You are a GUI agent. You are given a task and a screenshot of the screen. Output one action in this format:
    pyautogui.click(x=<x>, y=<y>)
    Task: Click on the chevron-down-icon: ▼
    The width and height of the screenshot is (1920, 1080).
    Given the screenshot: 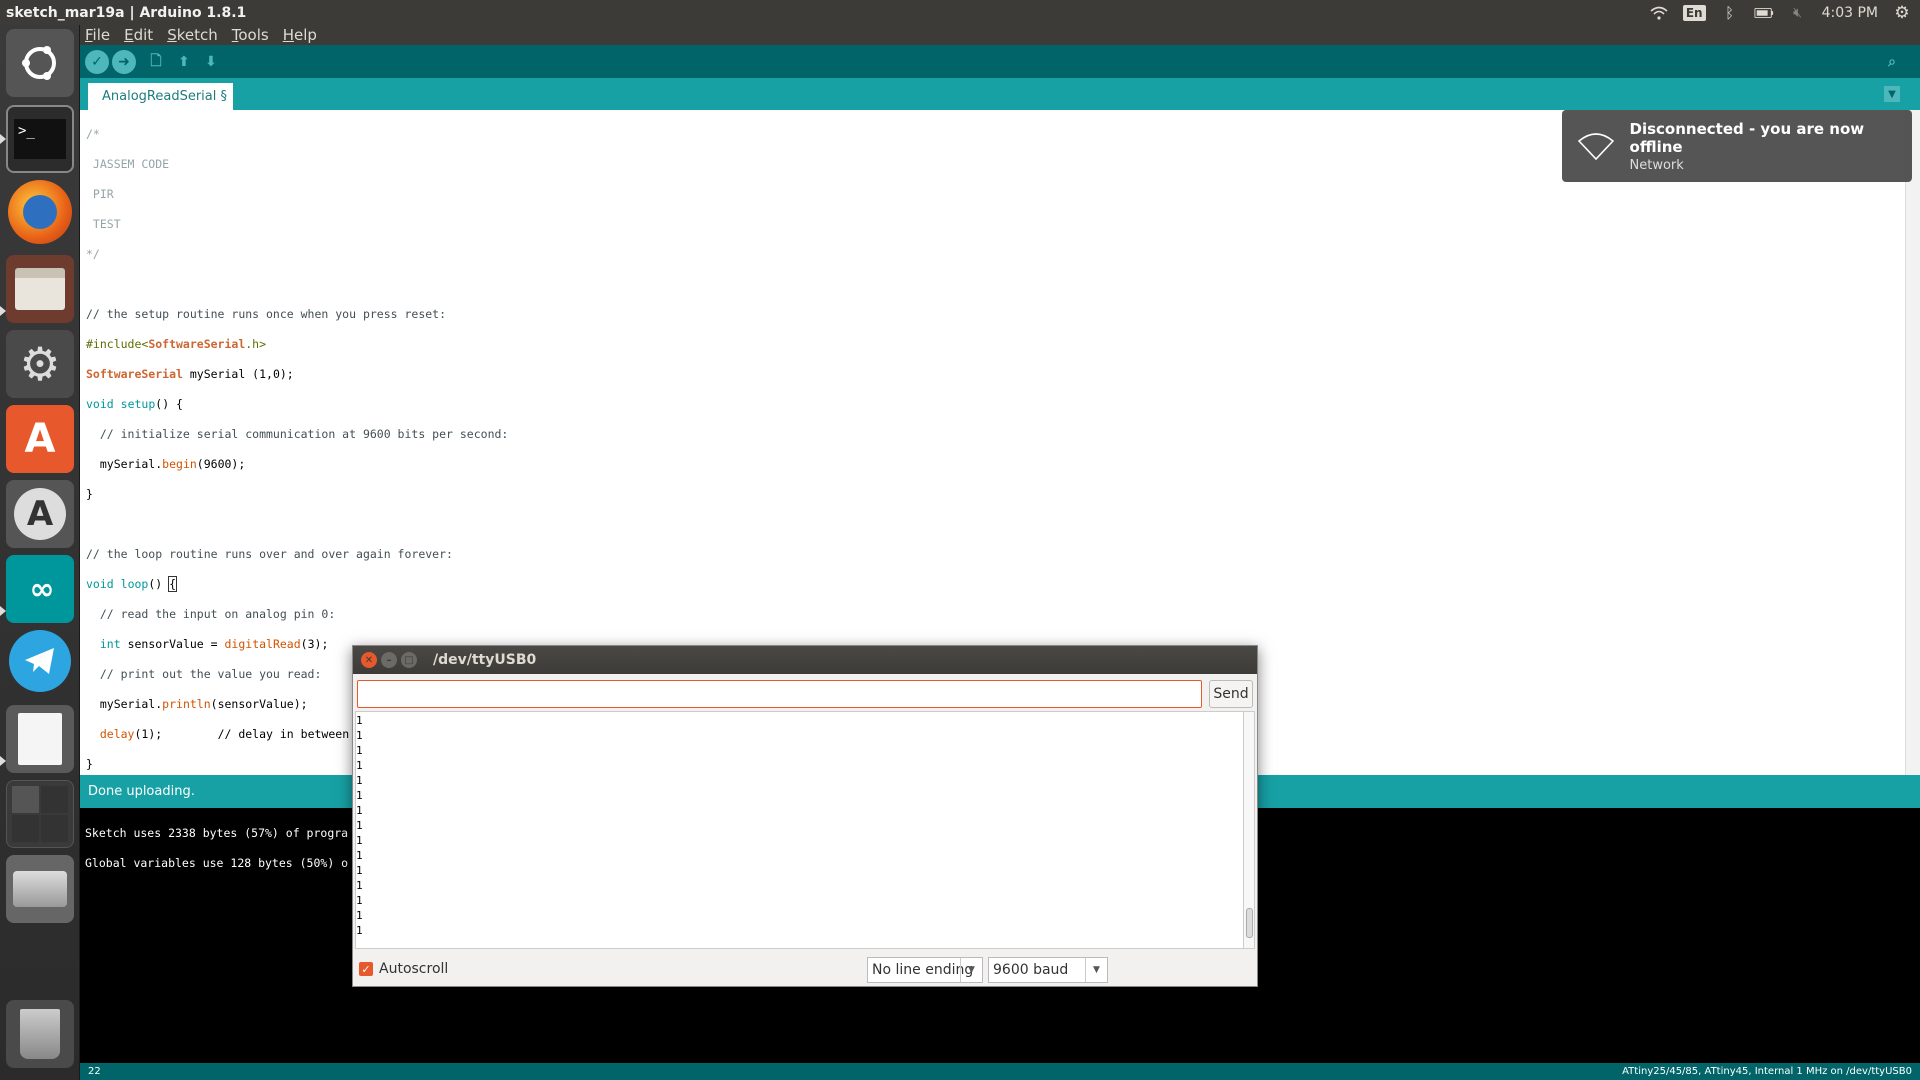 What is the action you would take?
    pyautogui.click(x=971, y=970)
    